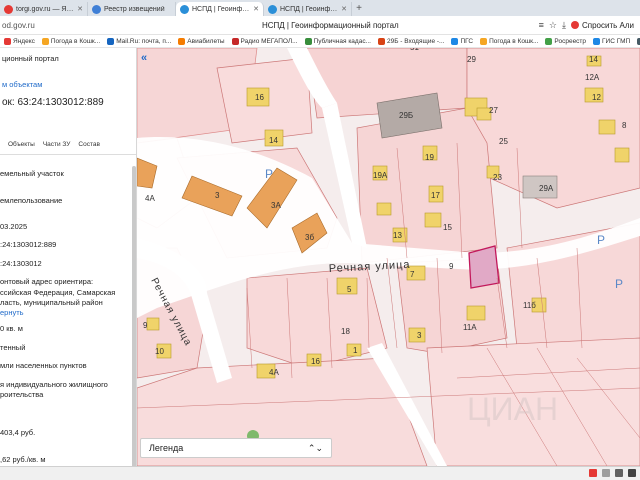 The height and width of the screenshot is (480, 640). What do you see at coordinates (12, 312) in the screenshot?
I see `collapse-link: ернуть` at bounding box center [12, 312].